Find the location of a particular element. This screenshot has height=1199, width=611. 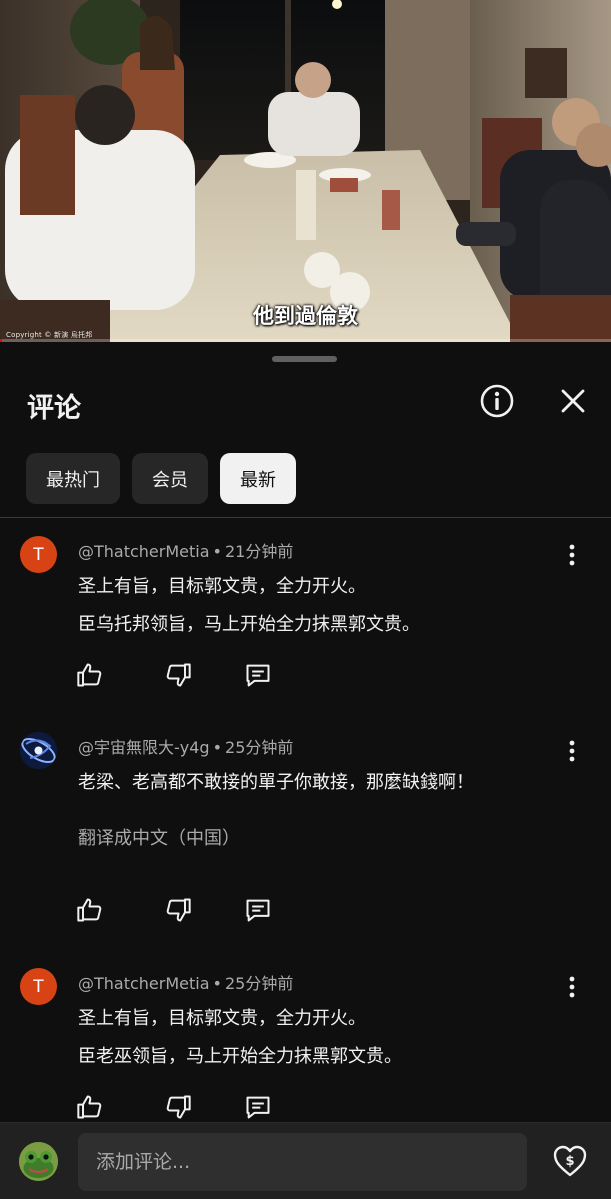

galaxy-avatar-image is located at coordinates (38, 750).